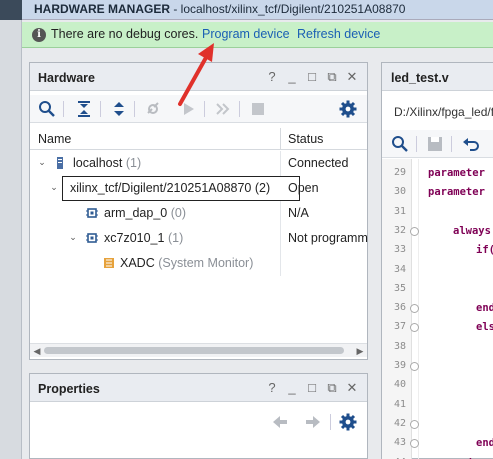 The width and height of the screenshot is (493, 459). What do you see at coordinates (198, 163) in the screenshot?
I see `table-row: ⌄ localhost (1) Connected` at bounding box center [198, 163].